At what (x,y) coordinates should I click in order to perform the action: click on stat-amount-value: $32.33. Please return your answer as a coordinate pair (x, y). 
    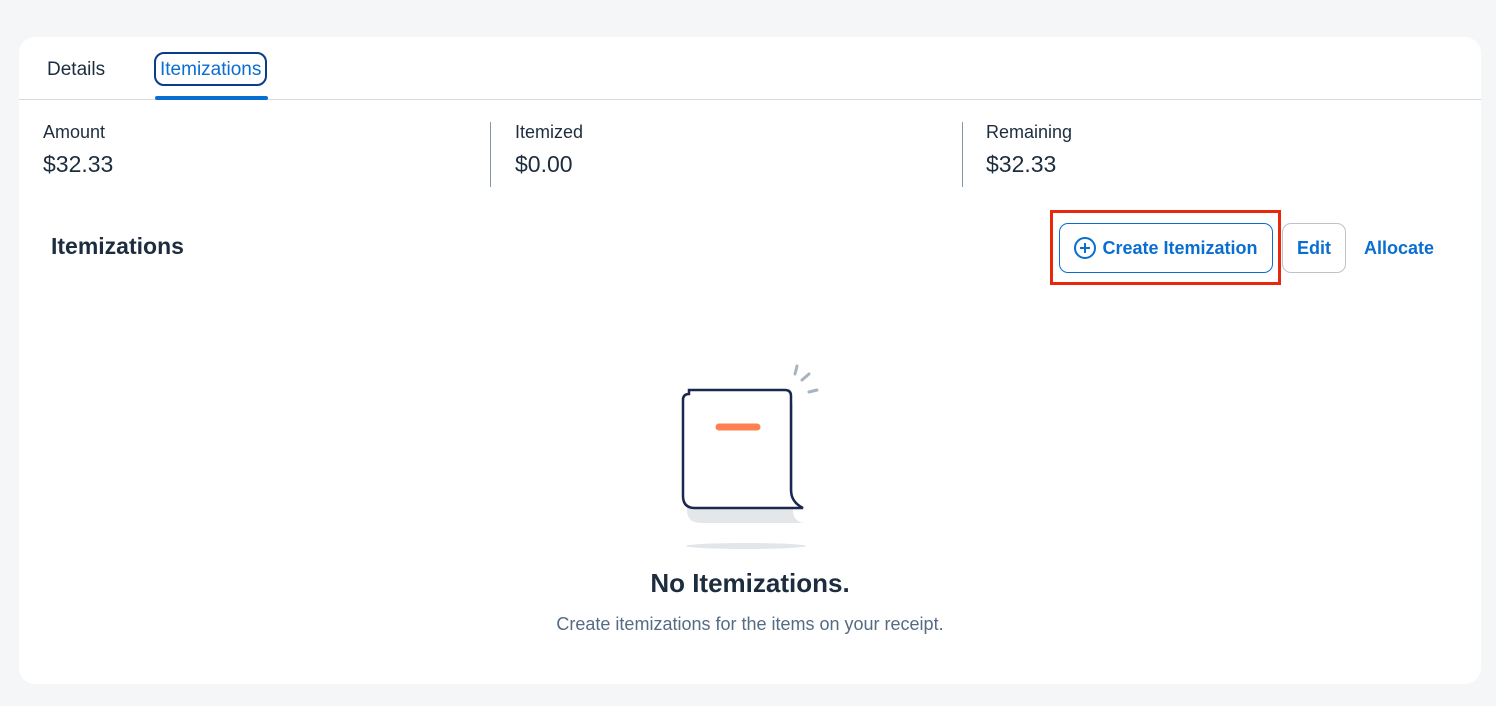
    Looking at the image, I should click on (78, 164).